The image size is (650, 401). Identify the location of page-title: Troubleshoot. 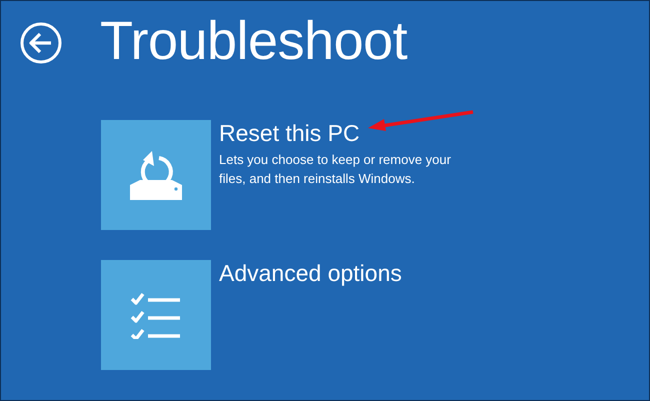
(254, 41).